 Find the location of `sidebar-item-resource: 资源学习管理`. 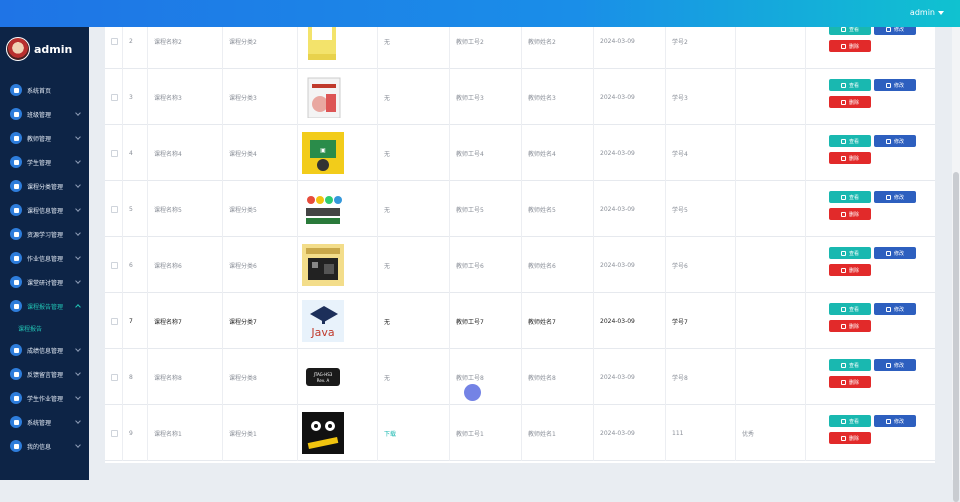

sidebar-item-resource: 资源学习管理 is located at coordinates (44, 234).